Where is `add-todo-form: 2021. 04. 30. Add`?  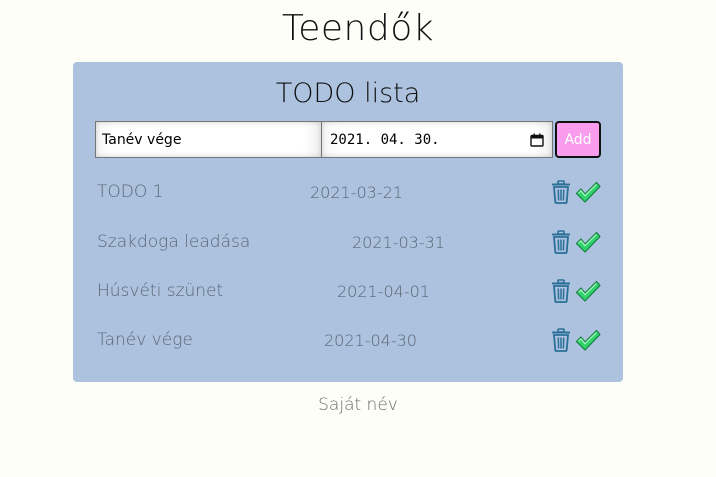 add-todo-form: 2021. 04. 30. Add is located at coordinates (349, 139).